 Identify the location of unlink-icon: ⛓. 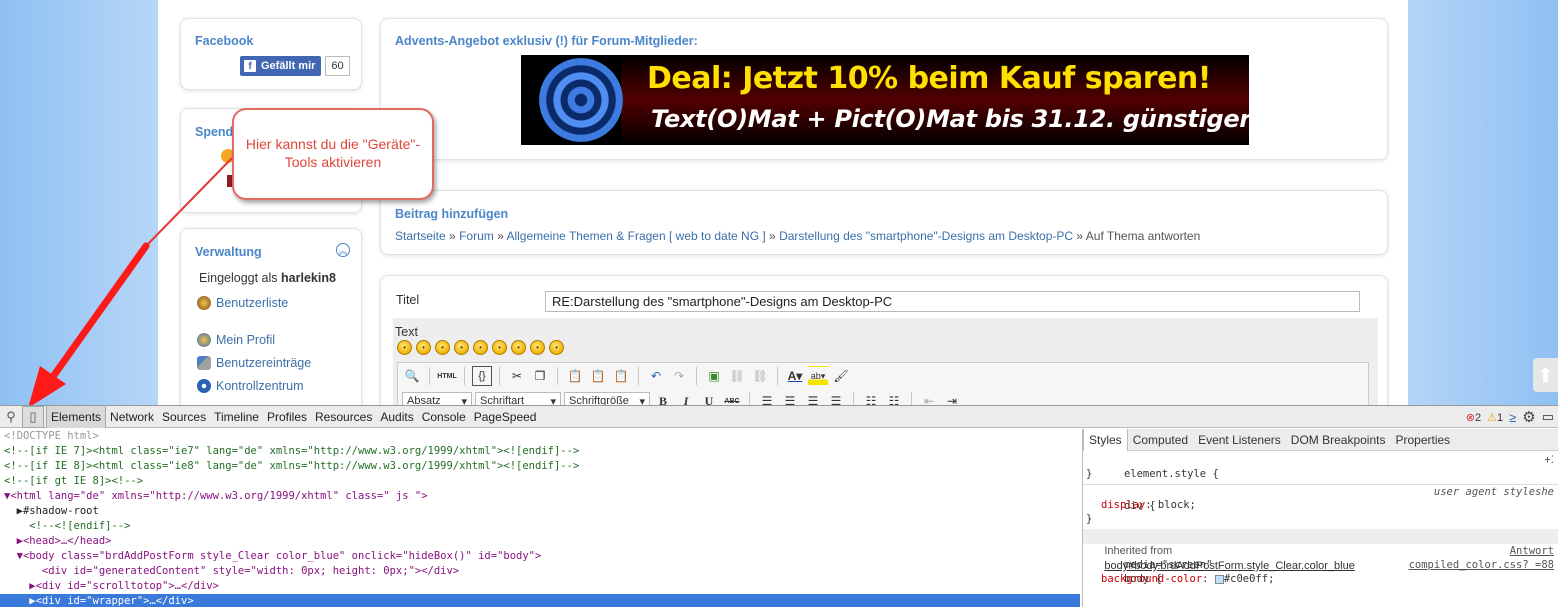
(760, 376).